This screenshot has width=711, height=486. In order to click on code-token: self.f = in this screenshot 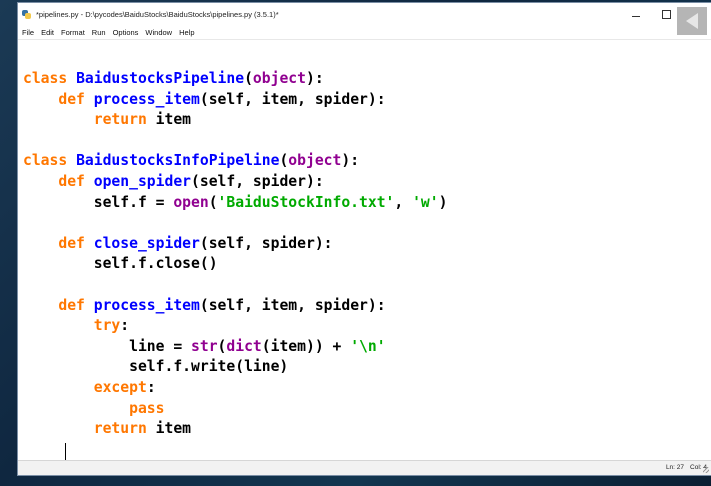, I will do `click(98, 202)`.